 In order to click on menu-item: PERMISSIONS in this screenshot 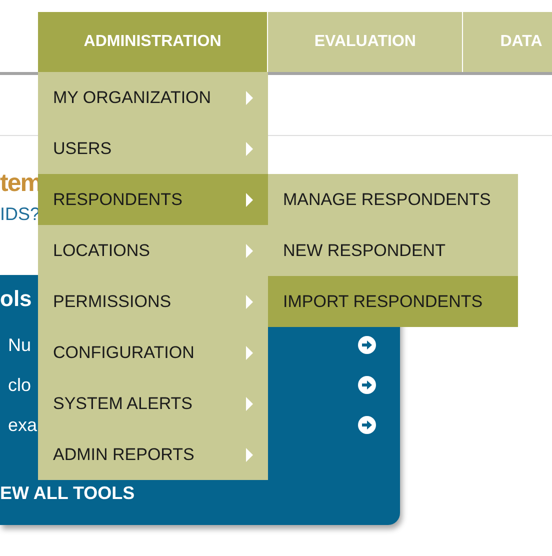, I will do `click(153, 301)`.